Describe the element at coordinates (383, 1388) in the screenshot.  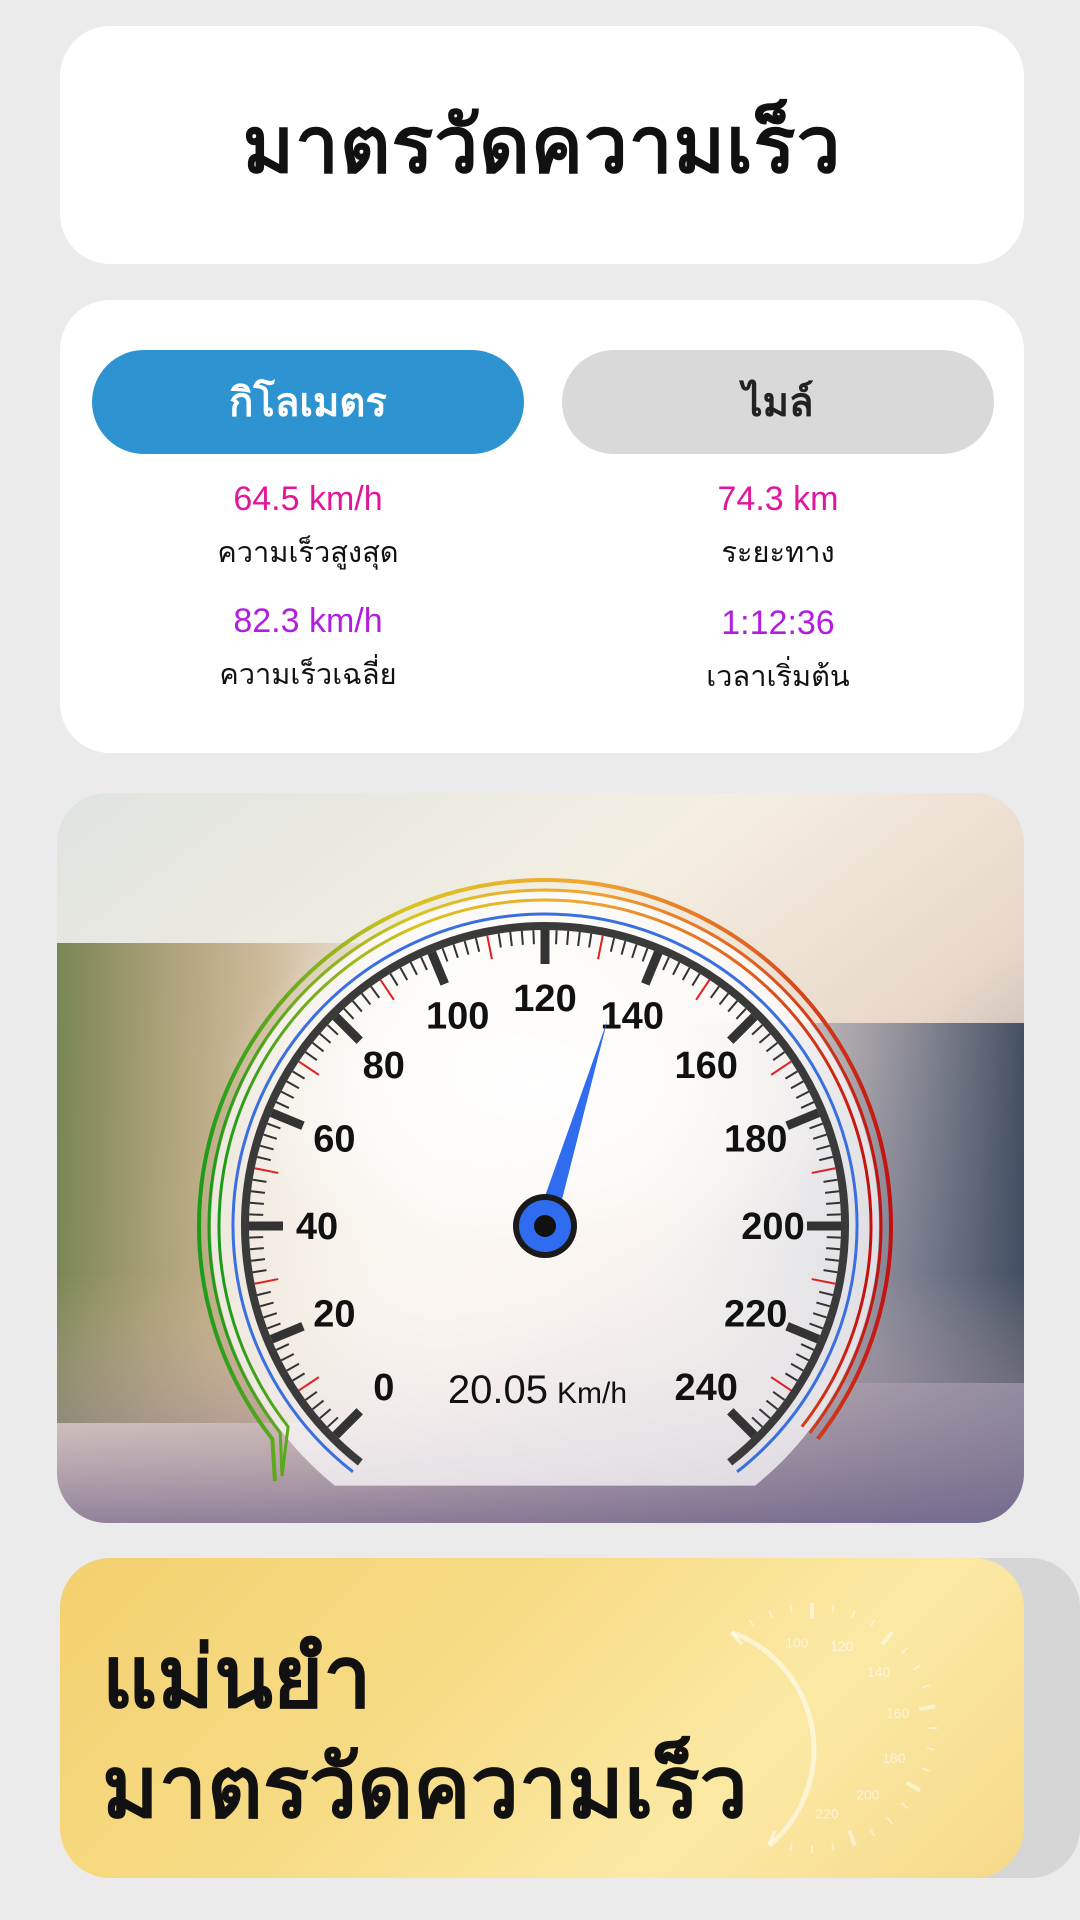
I see `tick-label: 0` at that location.